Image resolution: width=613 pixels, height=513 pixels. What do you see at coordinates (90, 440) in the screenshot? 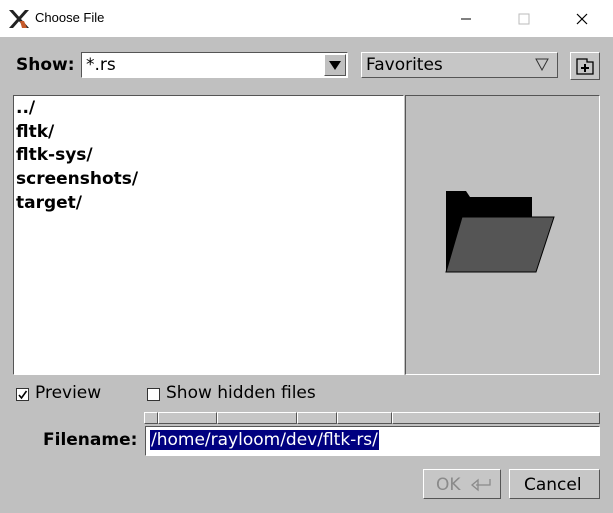
I see `filename-label: Filename:` at bounding box center [90, 440].